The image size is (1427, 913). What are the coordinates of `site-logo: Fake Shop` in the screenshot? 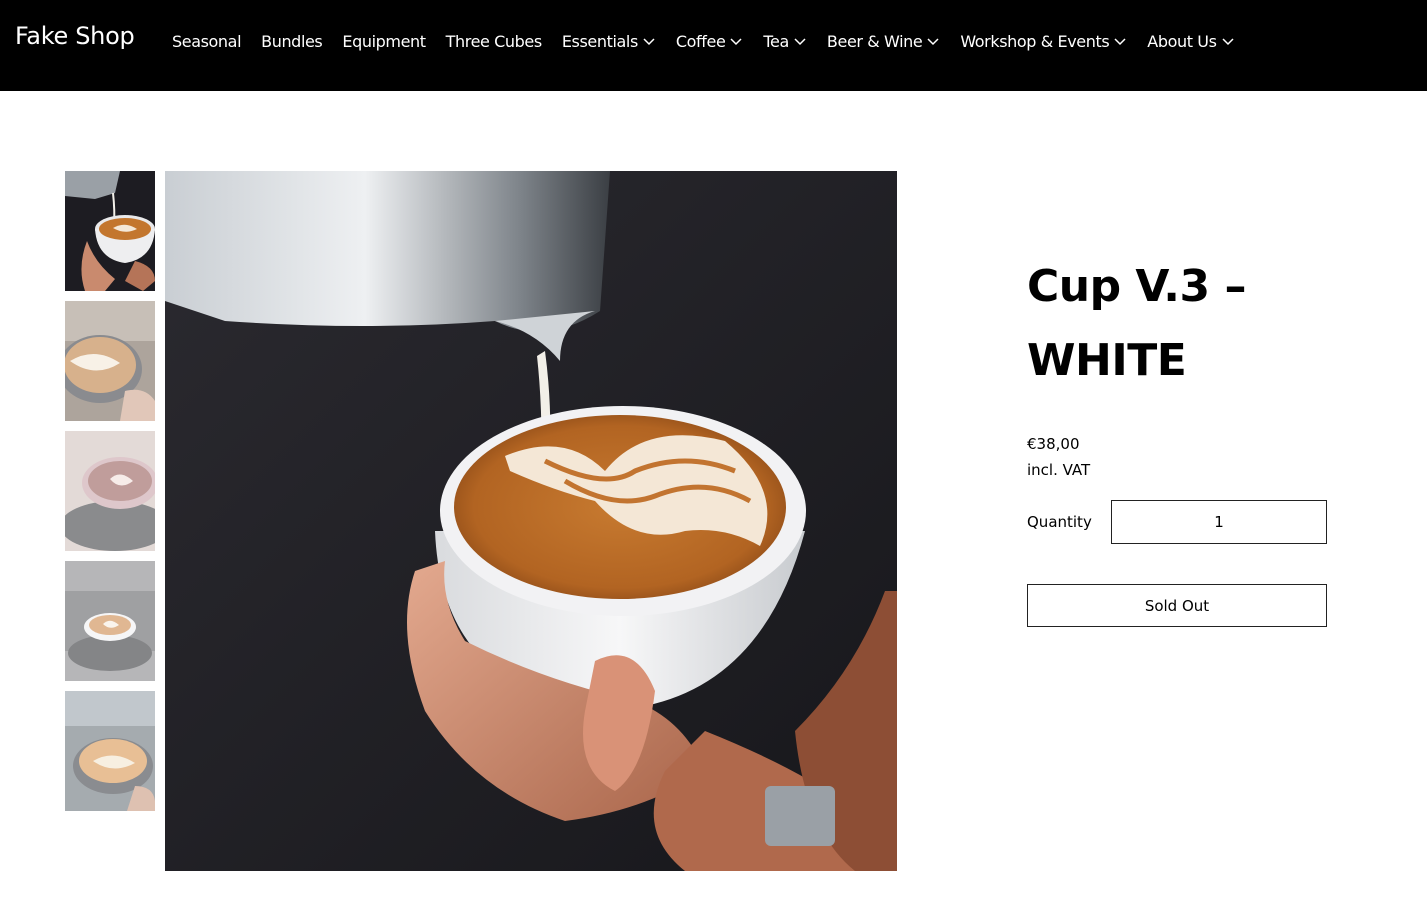 It's located at (75, 36).